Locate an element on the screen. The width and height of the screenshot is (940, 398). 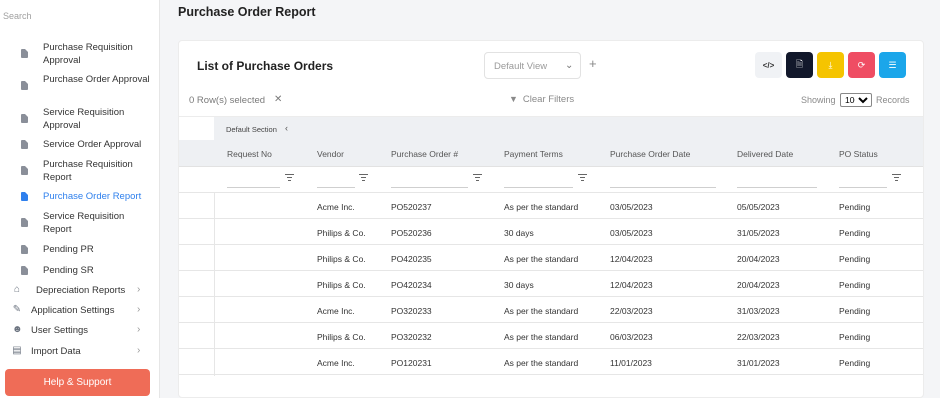
column-header-po-status: PO Status is located at coordinates (858, 154).